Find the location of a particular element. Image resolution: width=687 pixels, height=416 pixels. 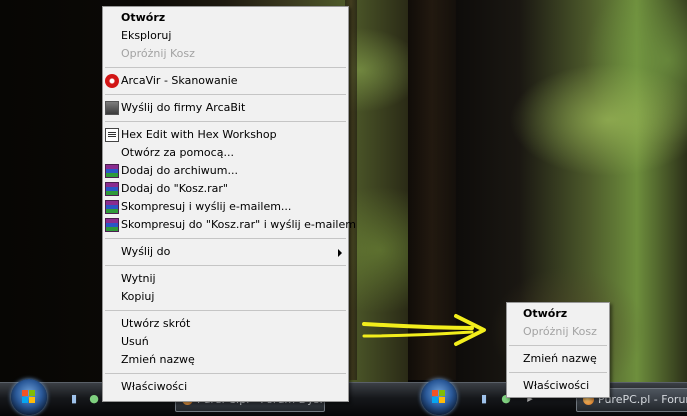

menu-item-usun: Usuń is located at coordinates (225, 342).